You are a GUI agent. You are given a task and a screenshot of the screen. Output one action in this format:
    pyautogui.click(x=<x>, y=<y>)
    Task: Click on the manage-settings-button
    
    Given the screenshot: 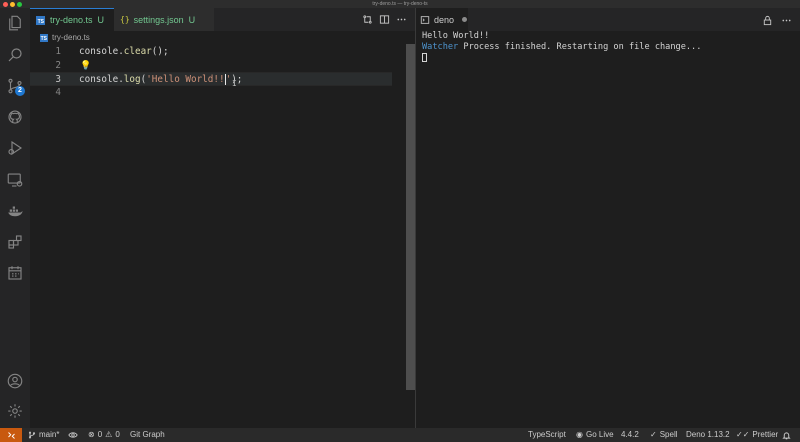 What is the action you would take?
    pyautogui.click(x=15, y=411)
    